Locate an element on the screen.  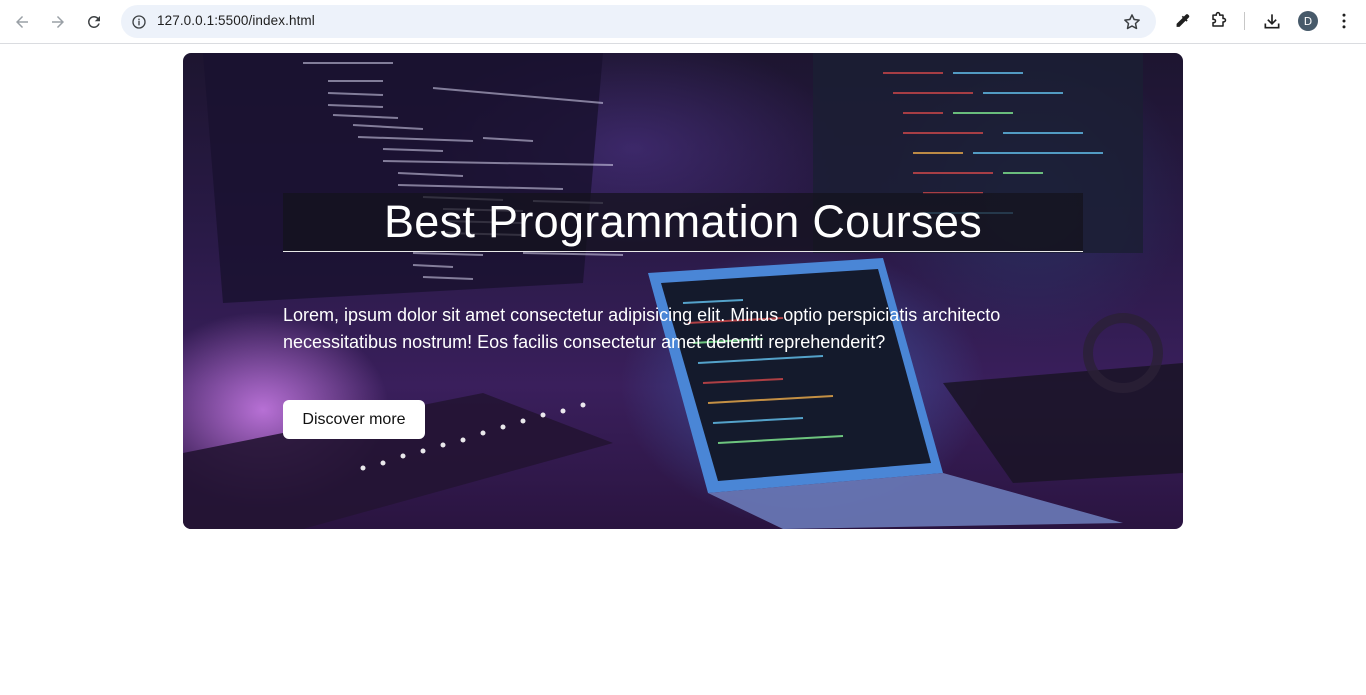
discover-more-button: Discover more is located at coordinates (354, 419).